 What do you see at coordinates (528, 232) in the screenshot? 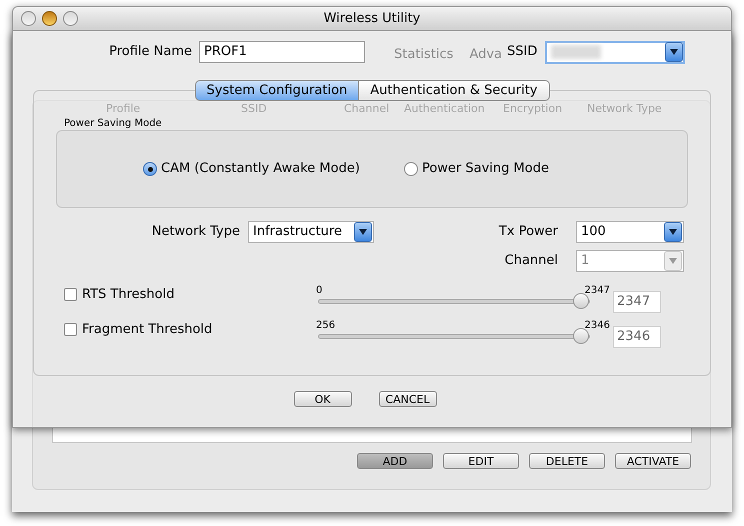
I see `field-label: Tx Power` at bounding box center [528, 232].